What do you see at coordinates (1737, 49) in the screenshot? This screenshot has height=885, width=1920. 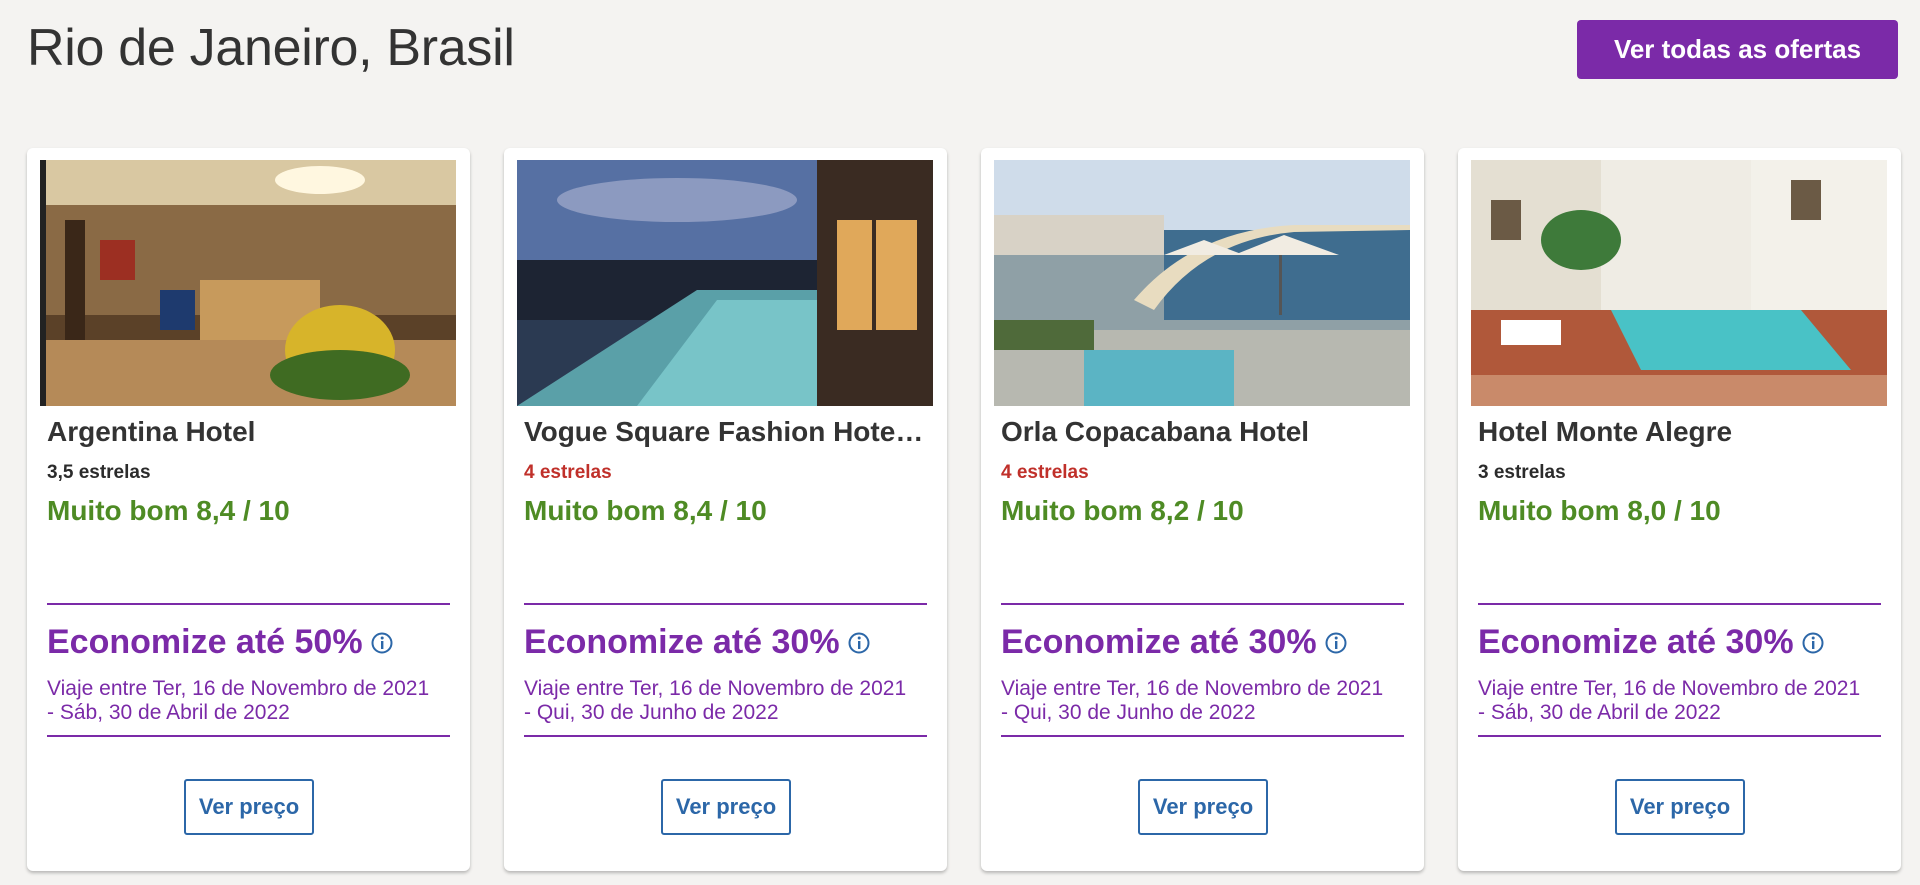 I see `view-all-offers-button: Ver todas as ofertas` at bounding box center [1737, 49].